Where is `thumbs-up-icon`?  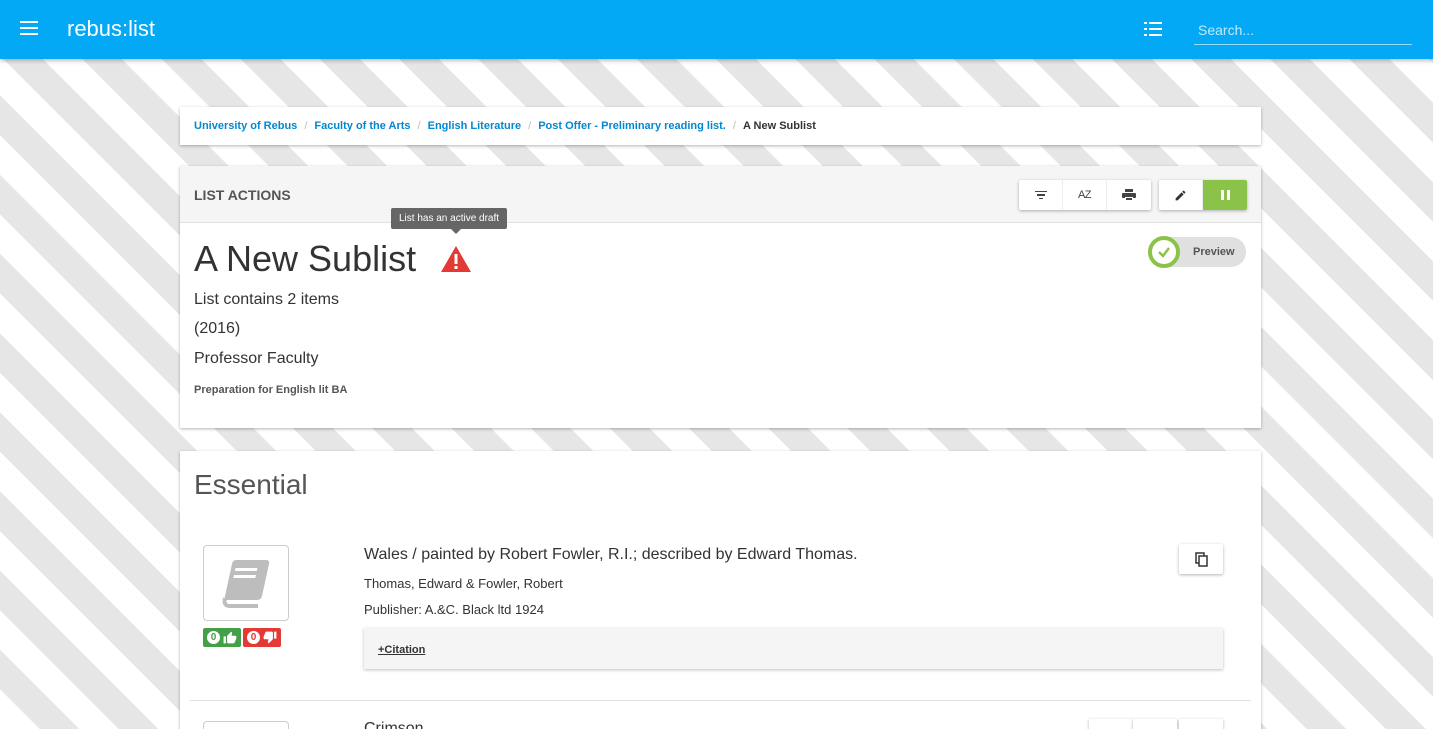
thumbs-up-icon is located at coordinates (230, 637).